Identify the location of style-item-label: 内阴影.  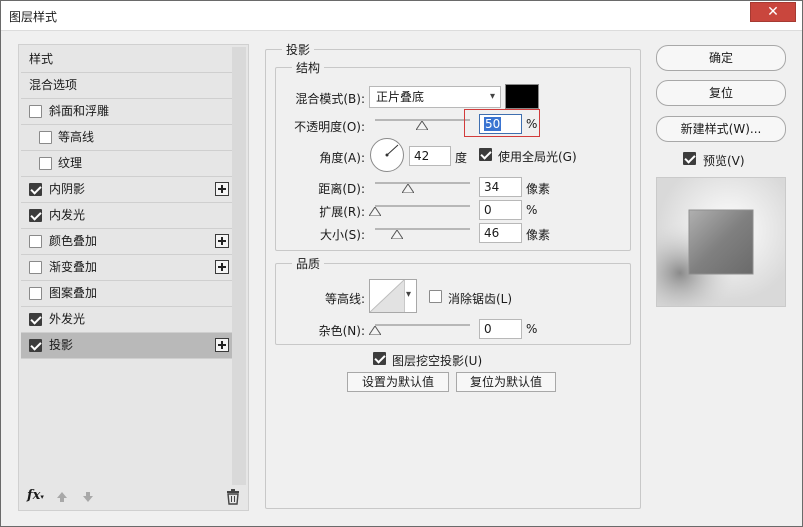
(67, 189).